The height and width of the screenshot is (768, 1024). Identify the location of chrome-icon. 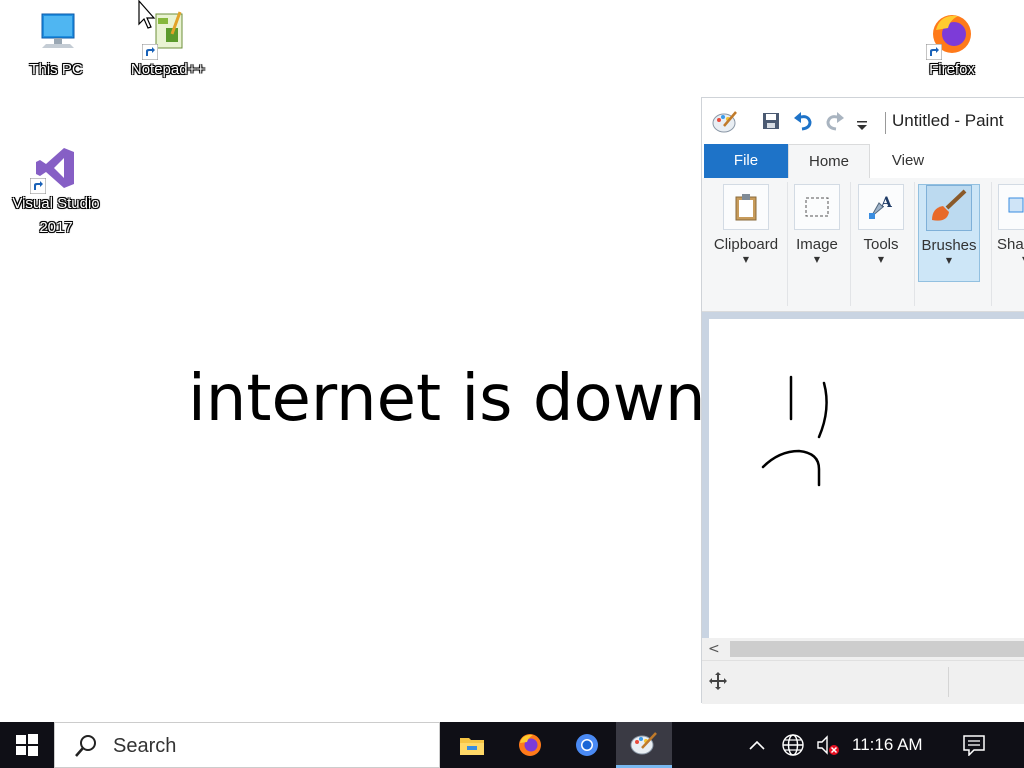
(587, 745).